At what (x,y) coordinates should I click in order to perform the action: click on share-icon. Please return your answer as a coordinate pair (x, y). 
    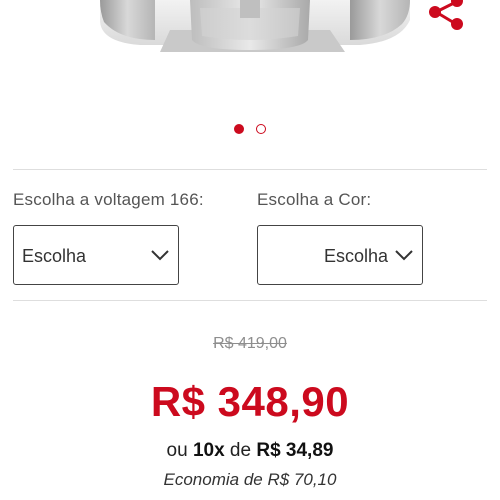
    Looking at the image, I should click on (446, 17).